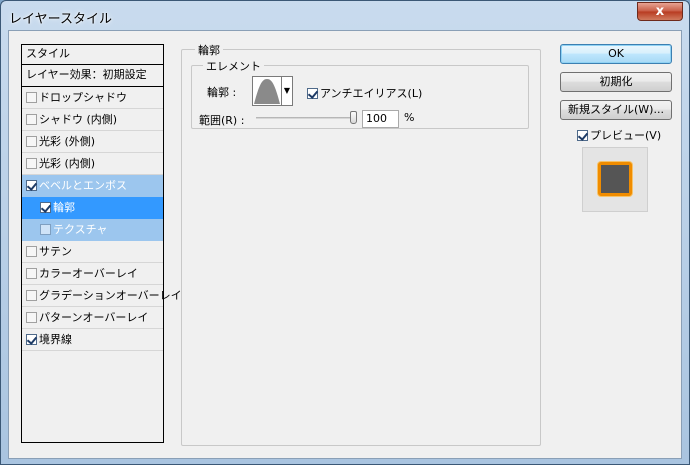  Describe the element at coordinates (92, 340) in the screenshot. I see `list-item-stroke: 境界線` at that location.